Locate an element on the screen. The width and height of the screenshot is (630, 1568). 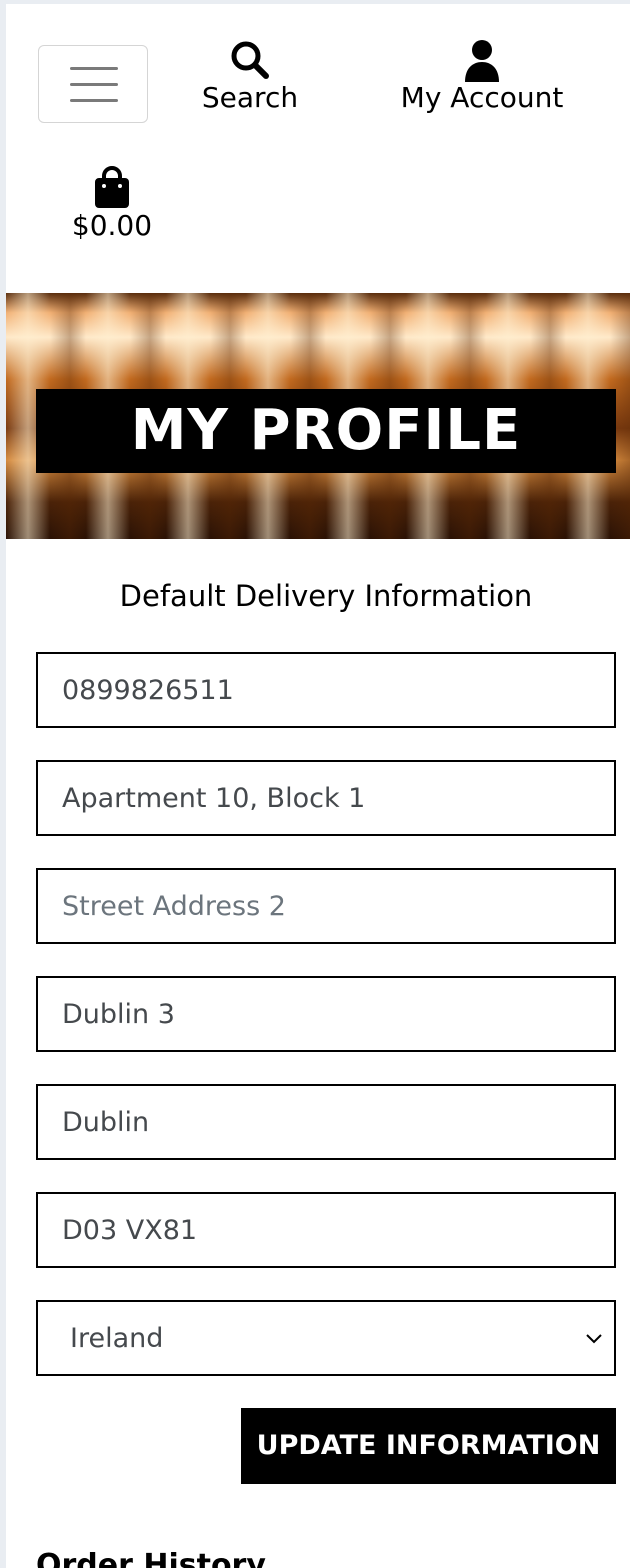
country-selected-value: Ireland is located at coordinates (117, 1338).